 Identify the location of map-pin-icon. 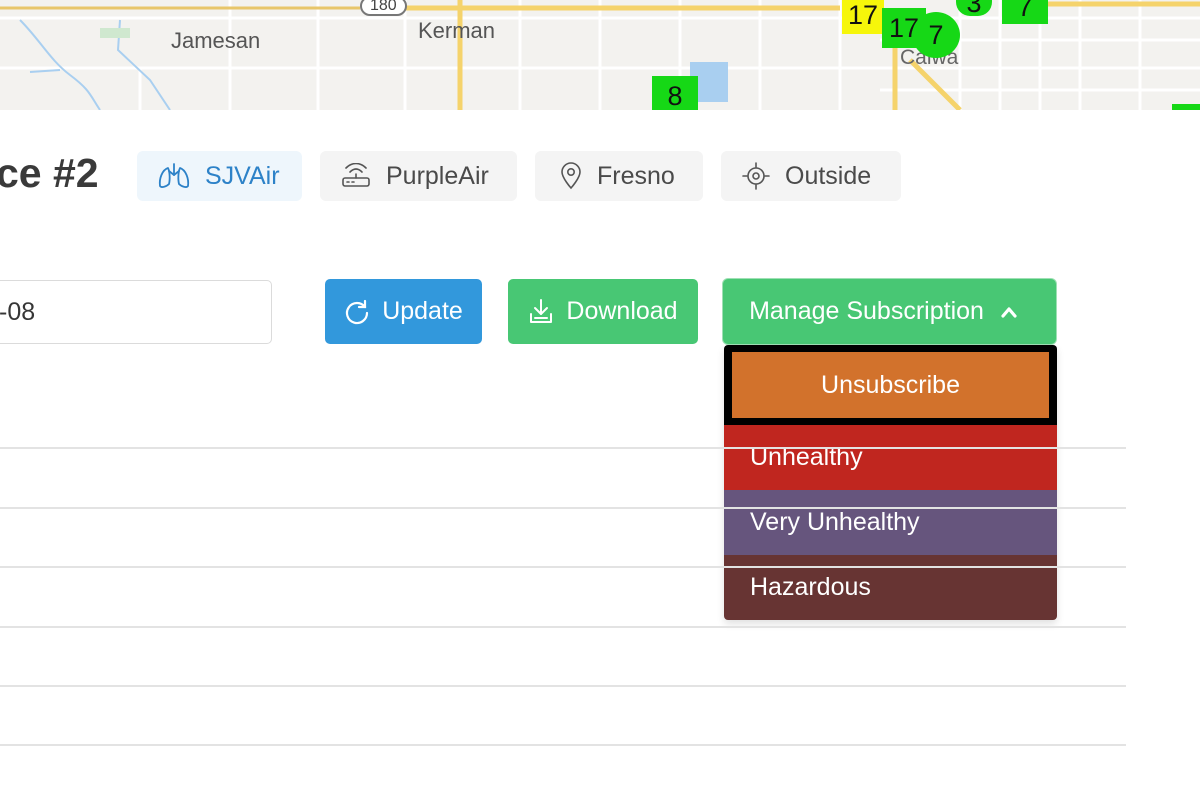
(571, 176).